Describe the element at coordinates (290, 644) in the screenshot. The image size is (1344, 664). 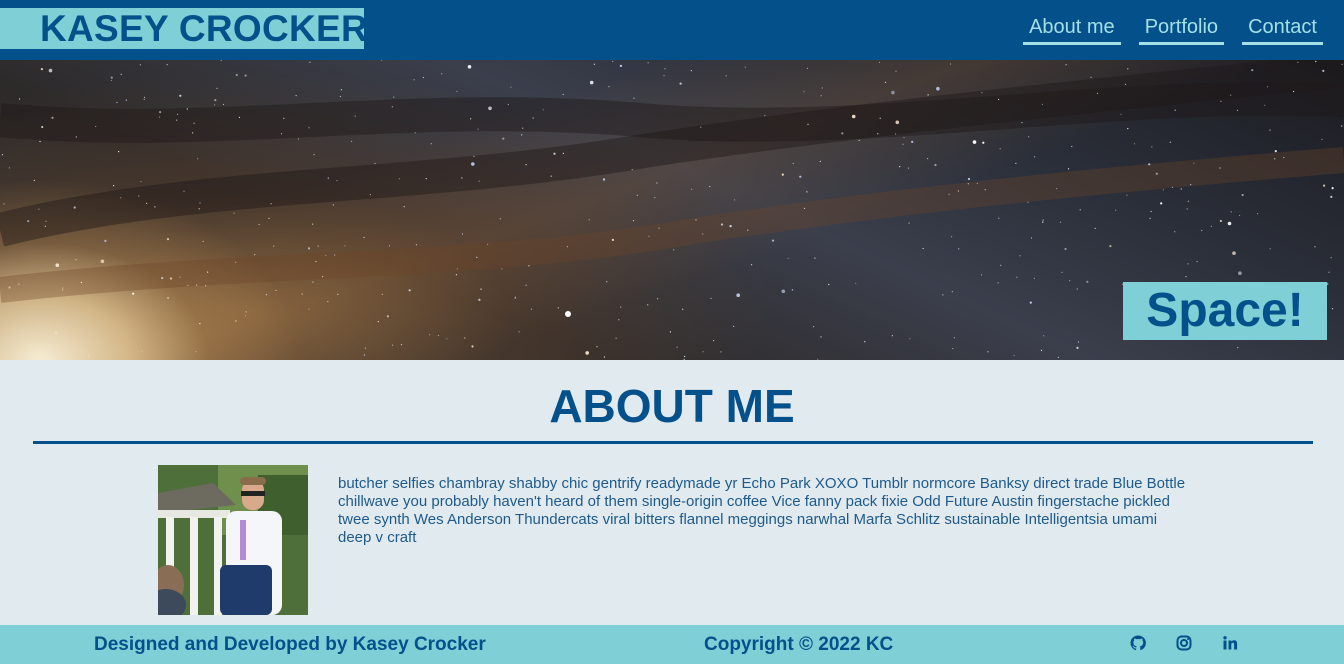
I see `footer-credit: Designed and Developed by Kasey Crocker` at that location.